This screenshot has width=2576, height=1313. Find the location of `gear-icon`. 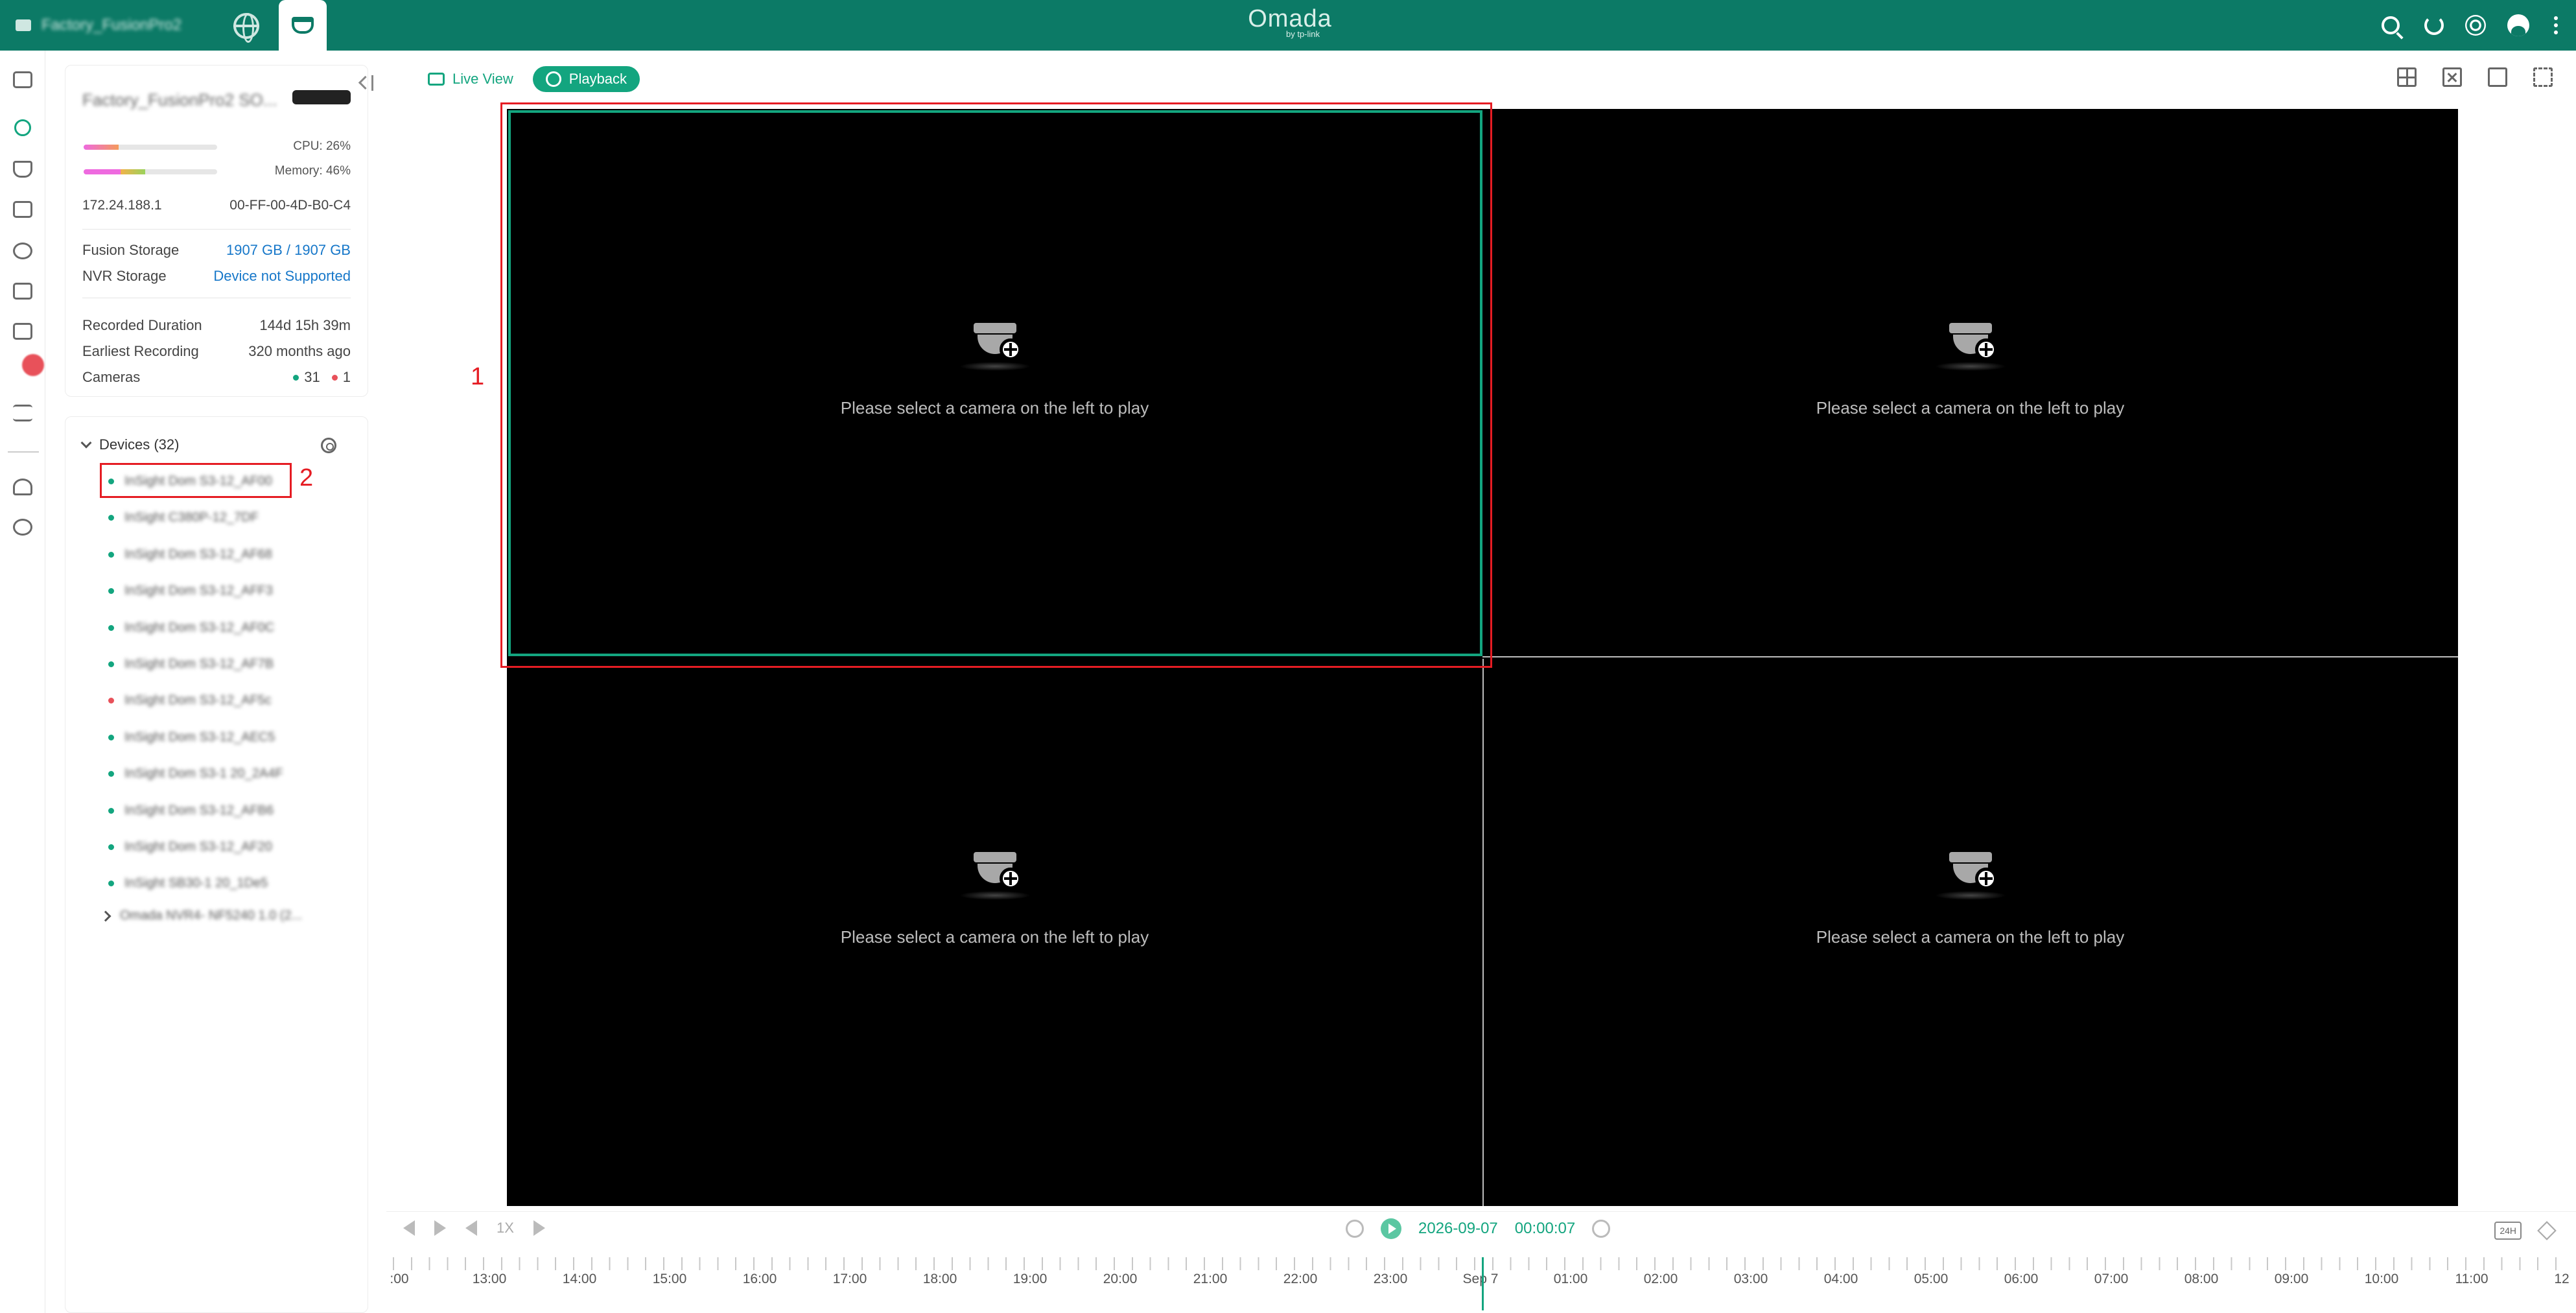

gear-icon is located at coordinates (22, 527).